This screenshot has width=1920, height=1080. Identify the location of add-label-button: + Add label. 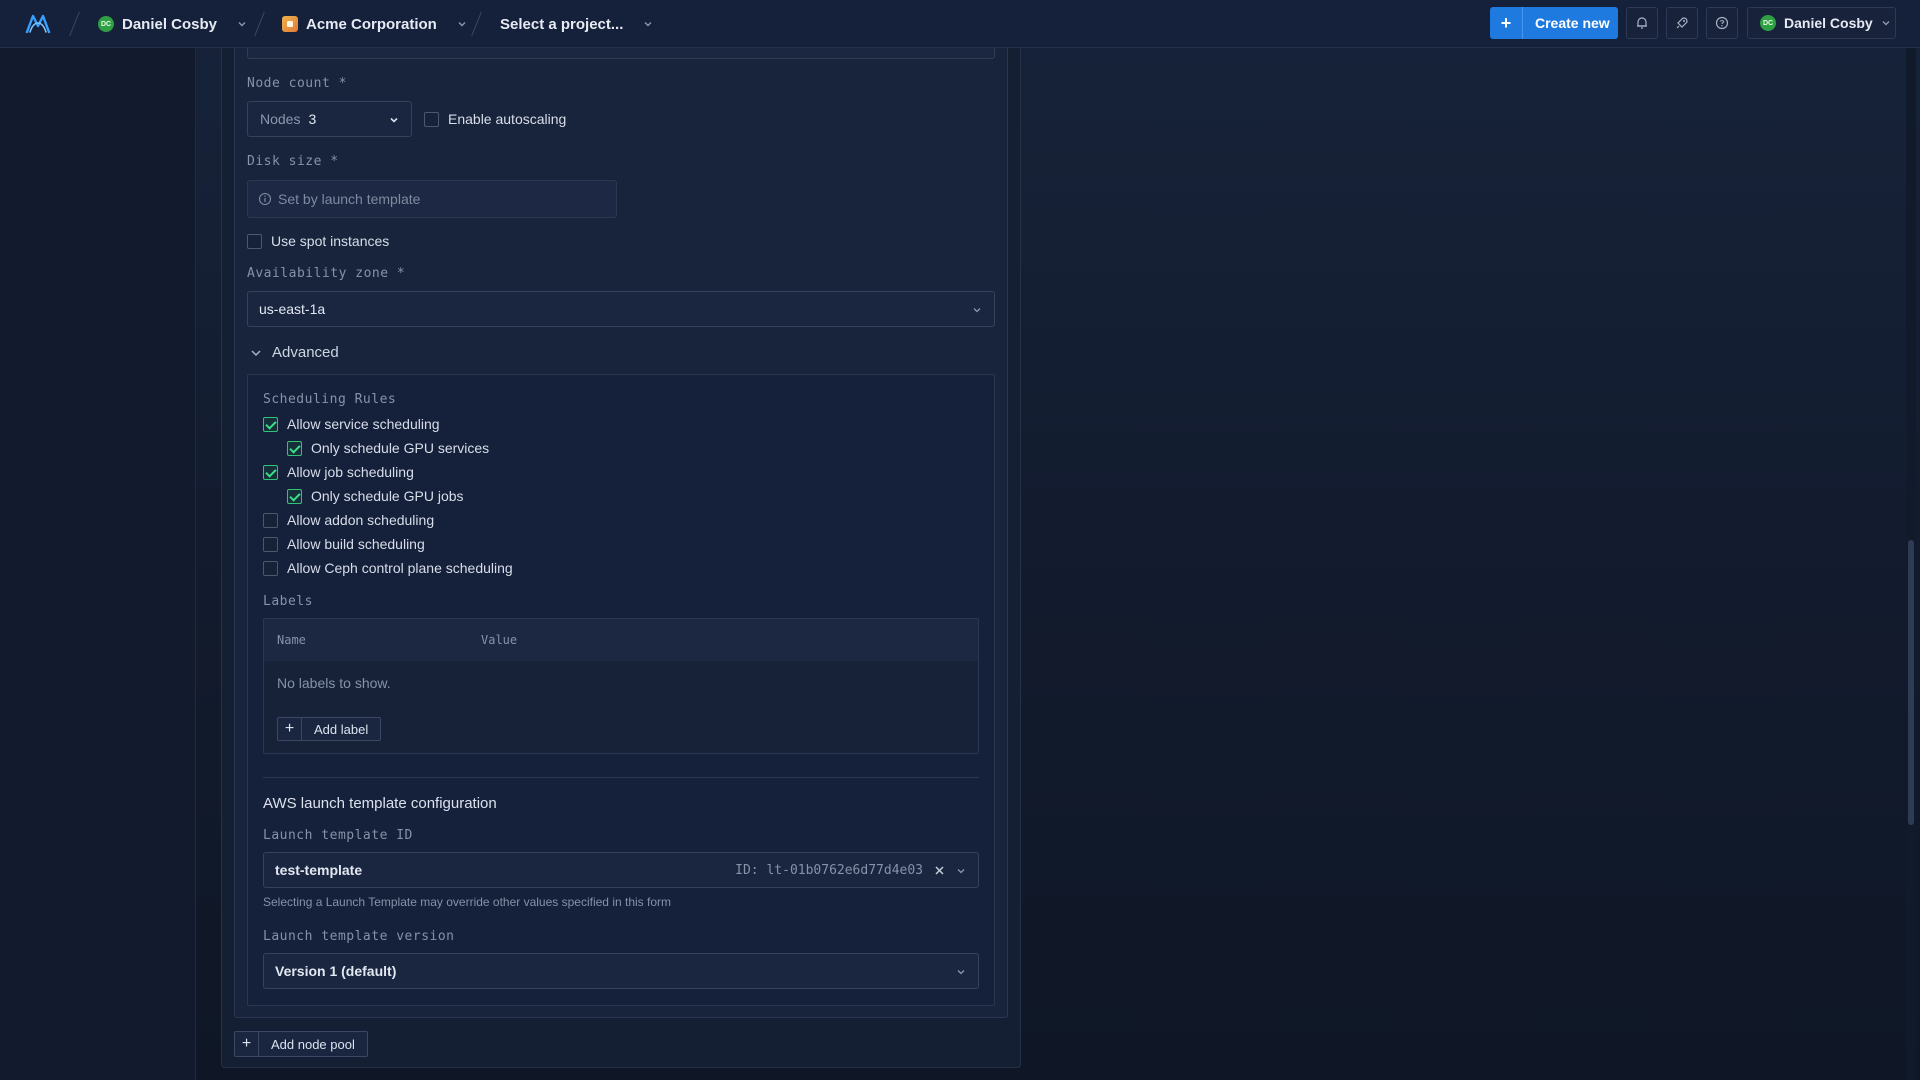
(329, 729).